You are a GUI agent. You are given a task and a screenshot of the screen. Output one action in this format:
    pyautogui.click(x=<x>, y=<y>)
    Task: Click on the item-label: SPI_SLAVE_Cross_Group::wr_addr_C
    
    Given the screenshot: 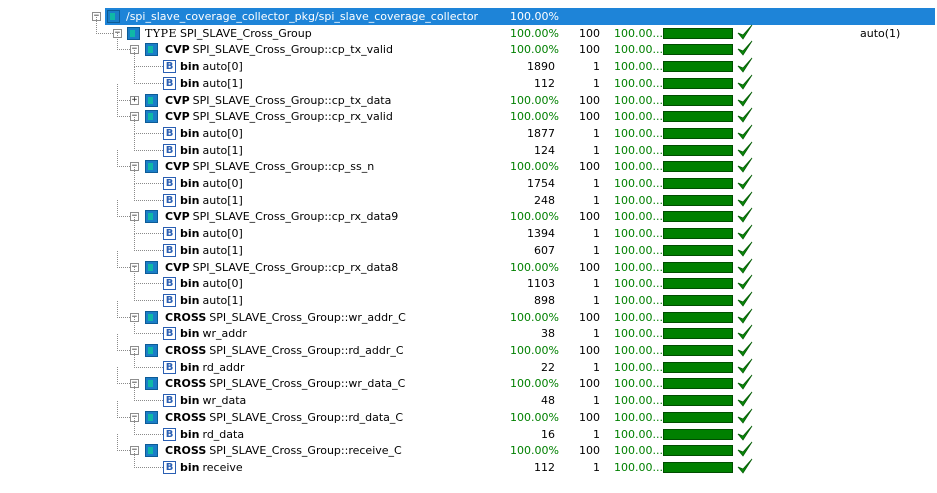 What is the action you would take?
    pyautogui.click(x=307, y=317)
    